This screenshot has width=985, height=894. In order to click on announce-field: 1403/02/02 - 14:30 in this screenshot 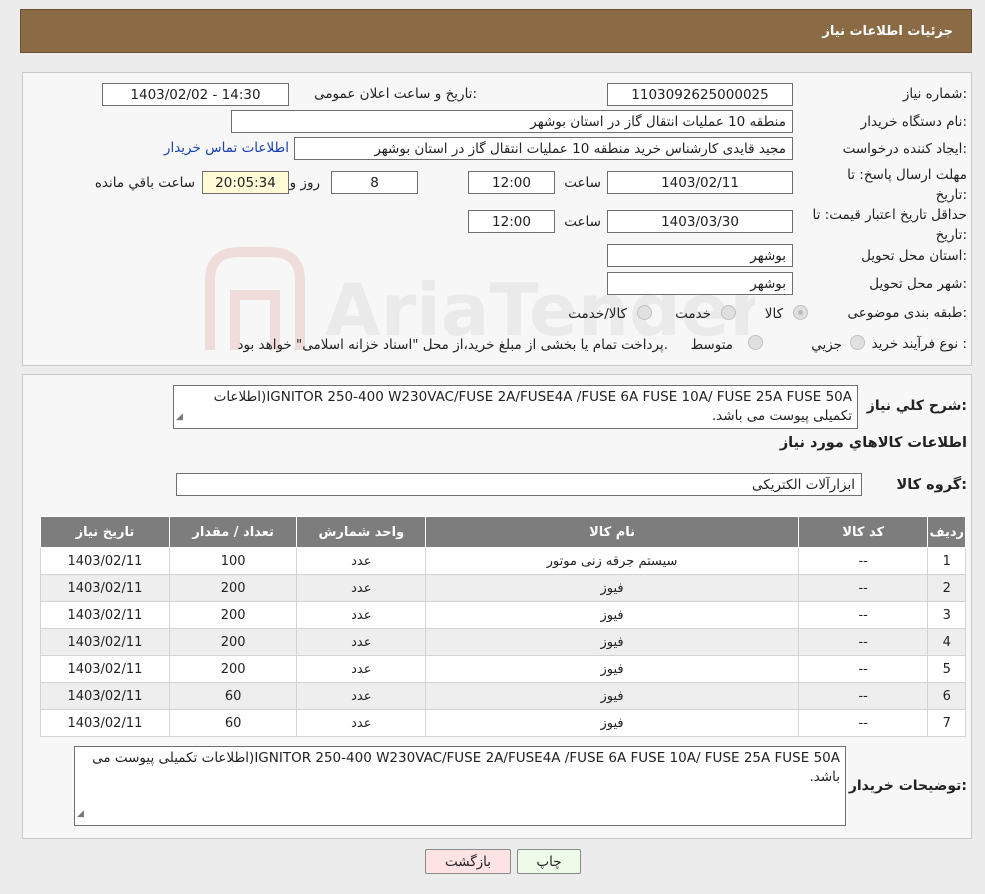, I will do `click(195, 94)`.